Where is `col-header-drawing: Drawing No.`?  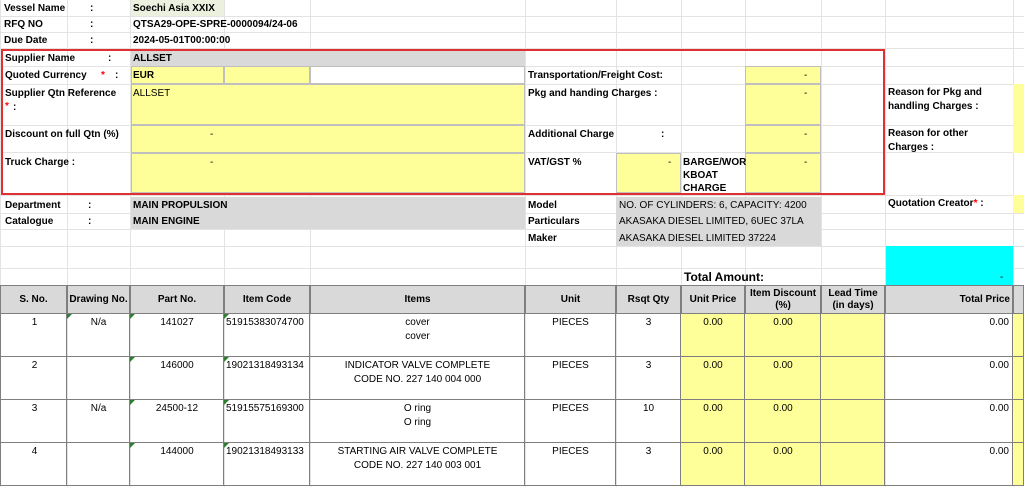
col-header-drawing: Drawing No. is located at coordinates (98, 299).